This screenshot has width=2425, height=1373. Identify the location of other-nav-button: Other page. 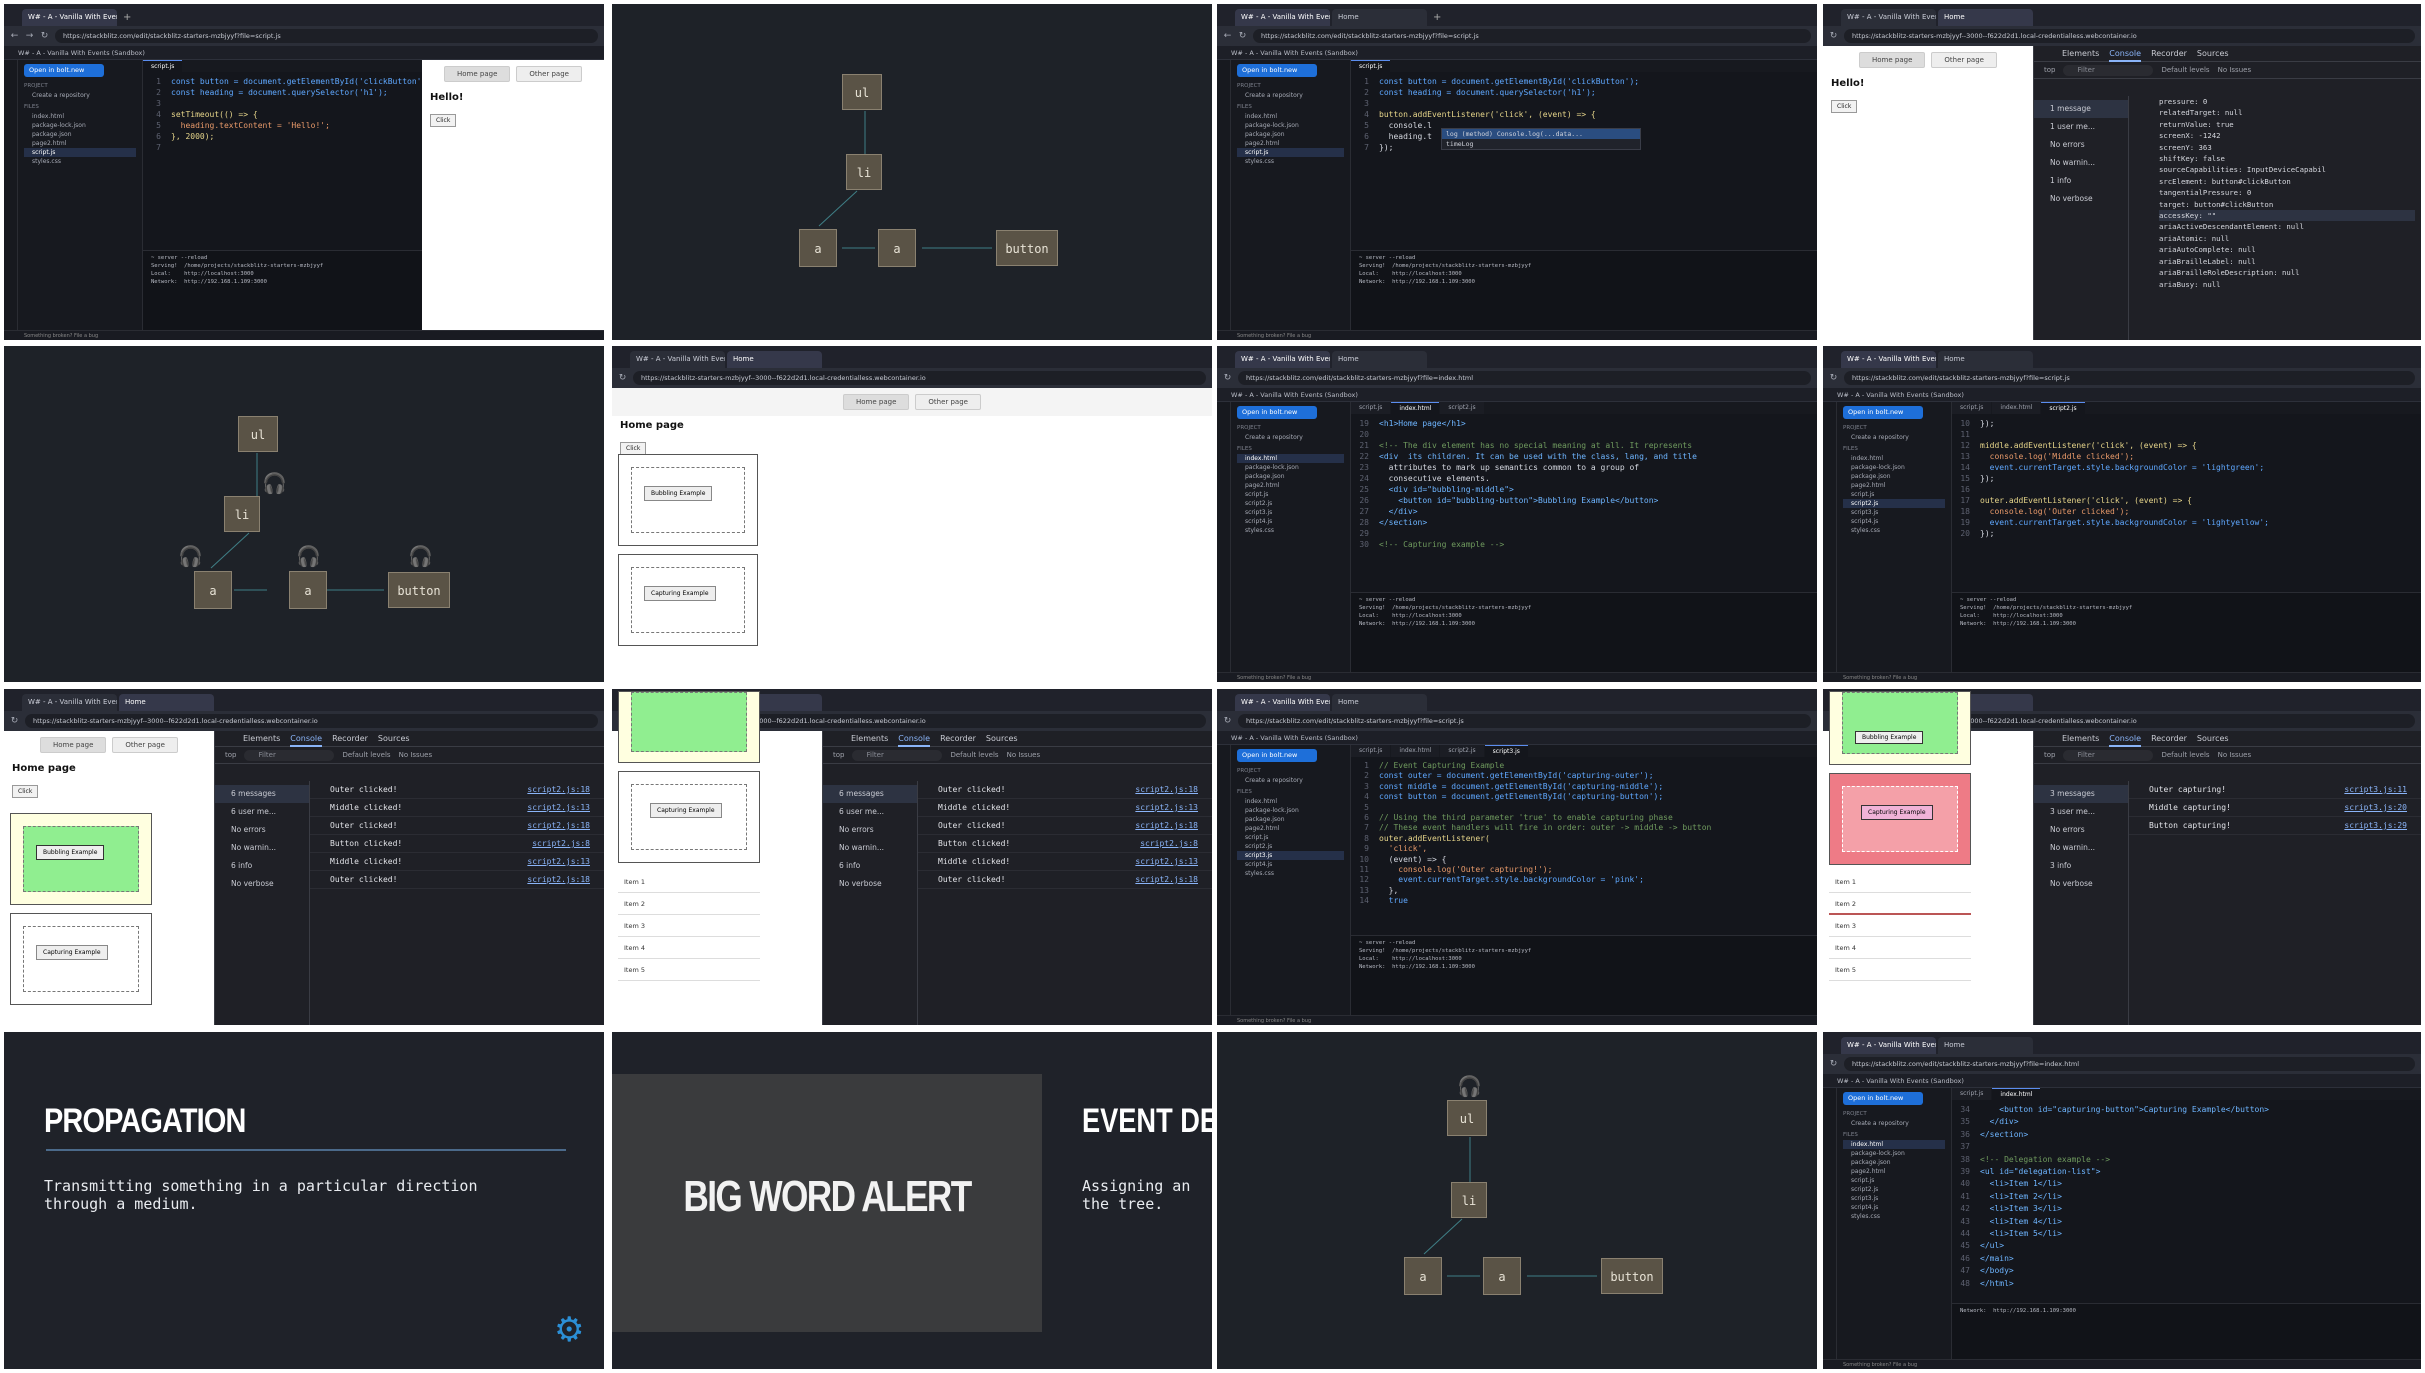
(145, 745).